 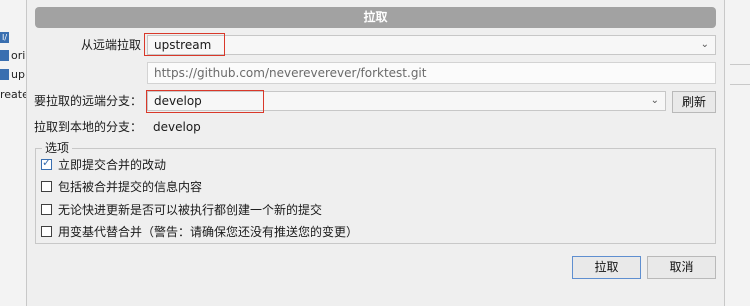 What do you see at coordinates (431, 45) in the screenshot?
I see `remote-select: upstream ⌄` at bounding box center [431, 45].